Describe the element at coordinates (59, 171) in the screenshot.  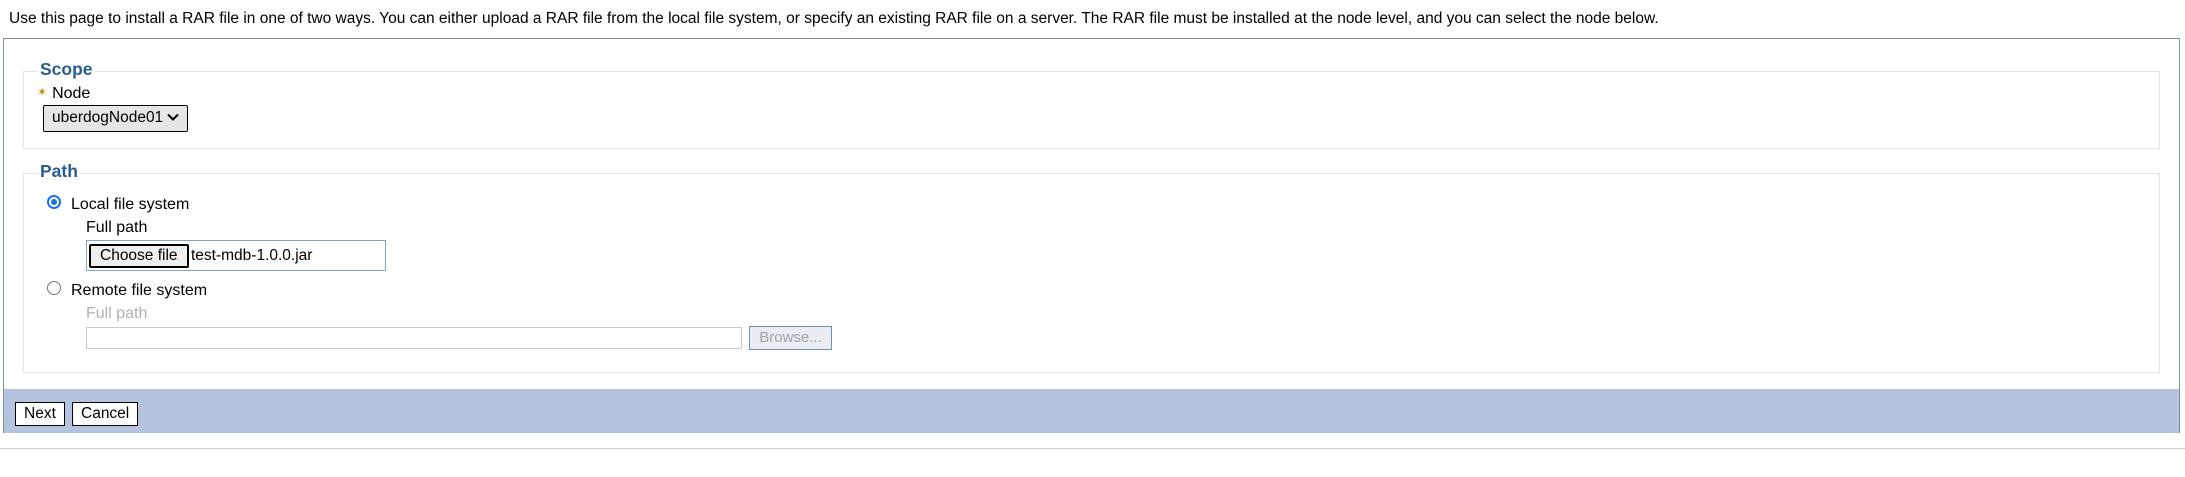
I see `path-legend: Path` at that location.